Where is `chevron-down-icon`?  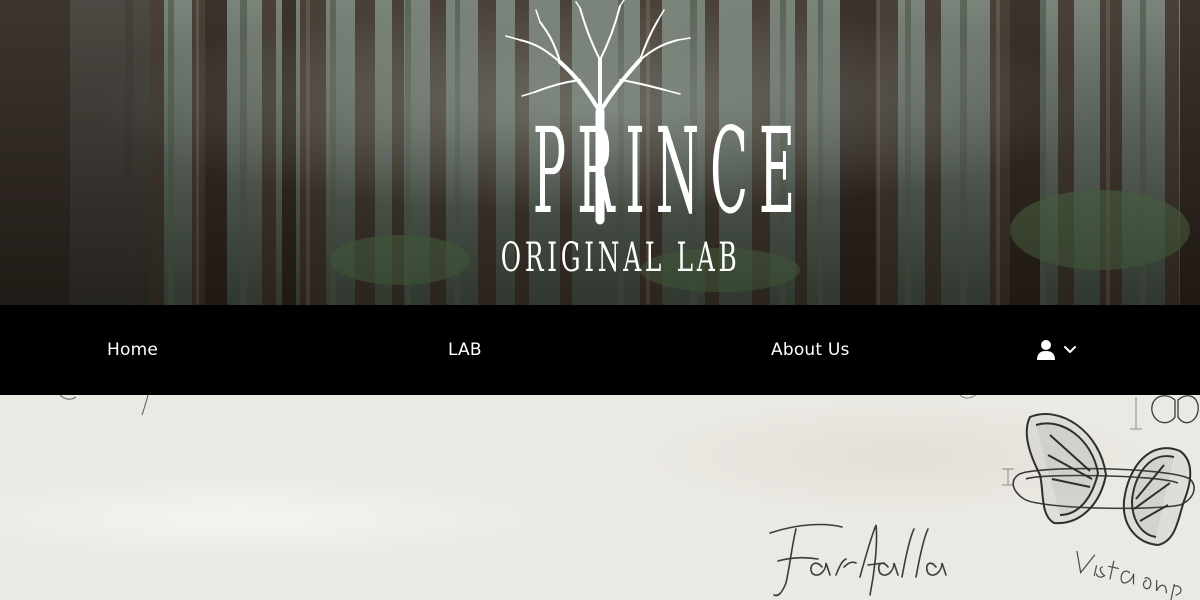 chevron-down-icon is located at coordinates (1070, 349).